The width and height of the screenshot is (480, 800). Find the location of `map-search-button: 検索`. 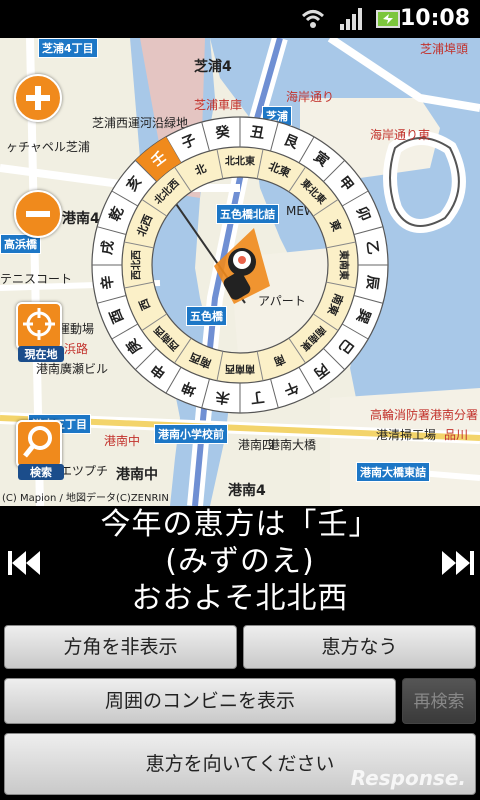

map-search-button: 検索 is located at coordinates (40, 450).